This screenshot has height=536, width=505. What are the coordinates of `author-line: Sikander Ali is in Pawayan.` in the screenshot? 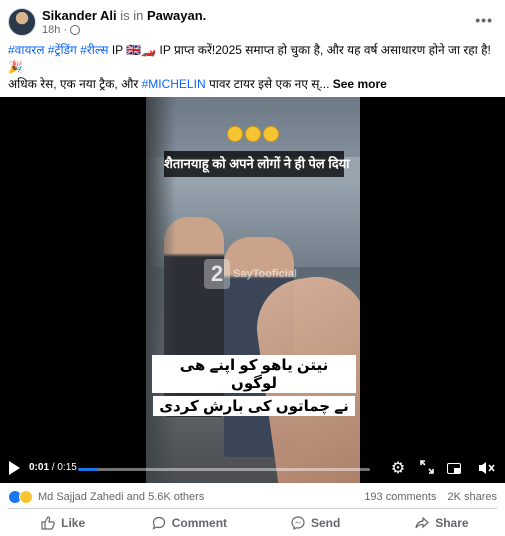 It's located at (124, 15).